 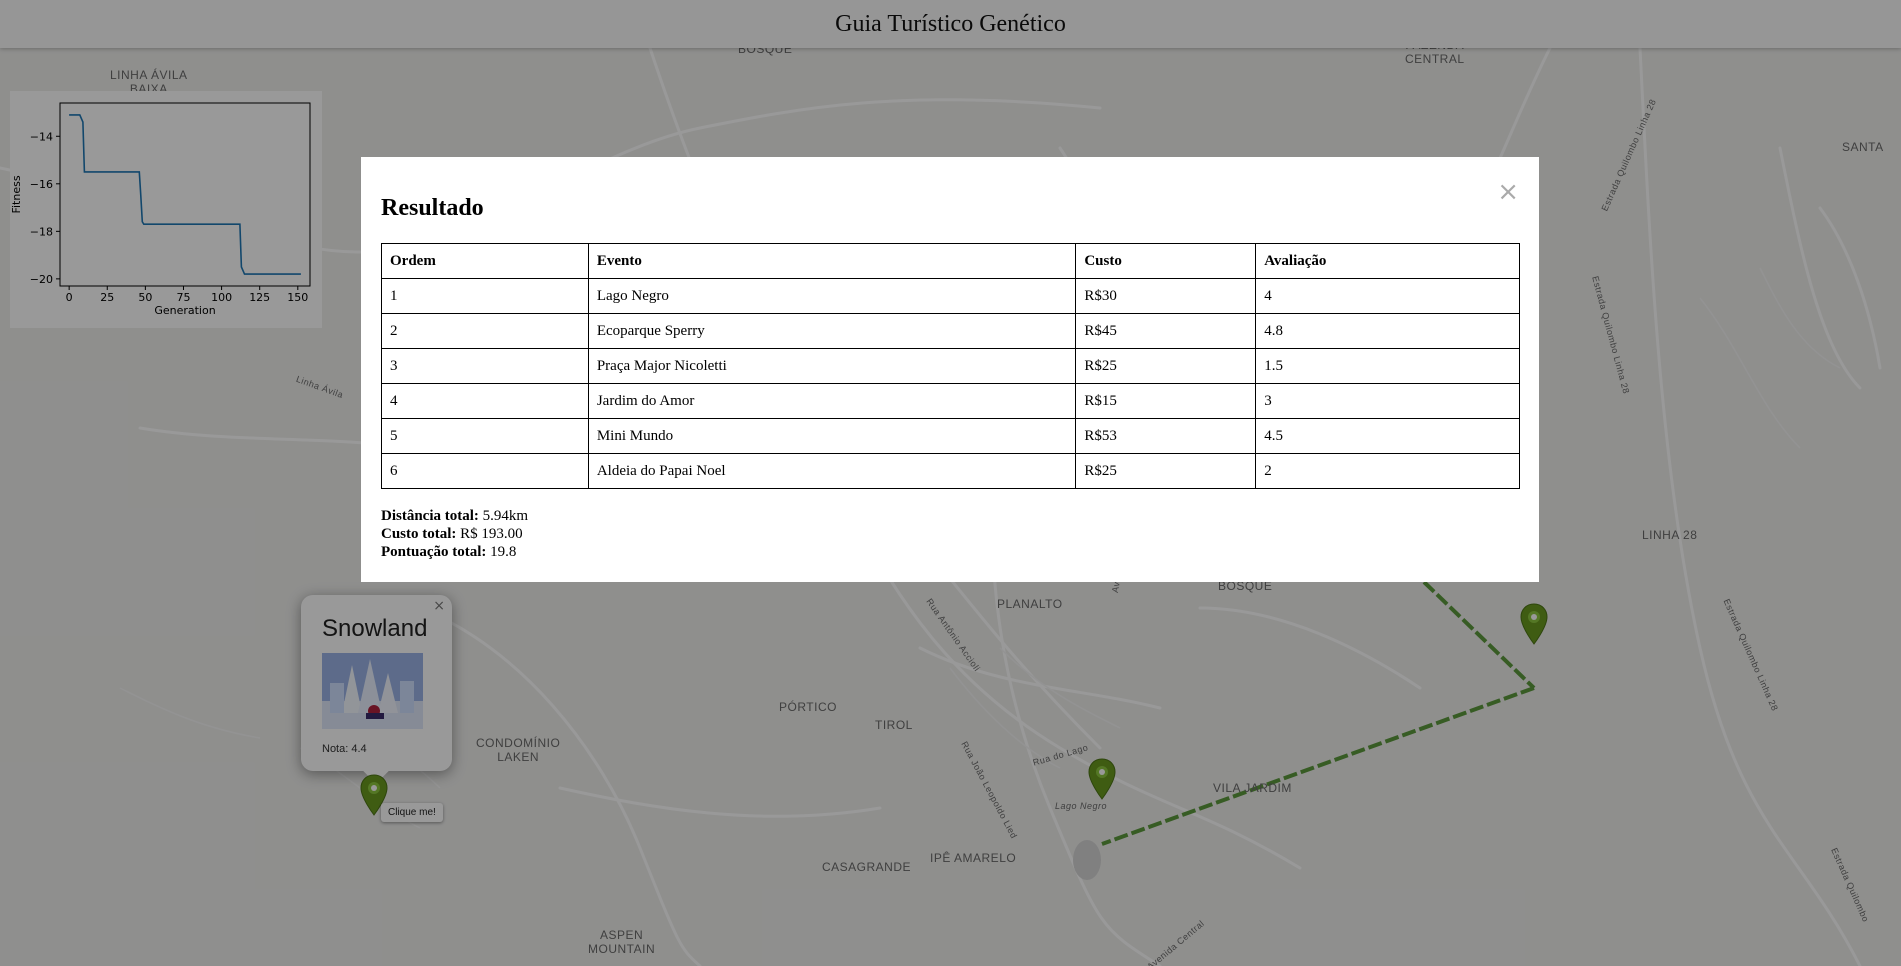 I want to click on table-row: 4 Jardim do Amor R$15 3, so click(x=950, y=401).